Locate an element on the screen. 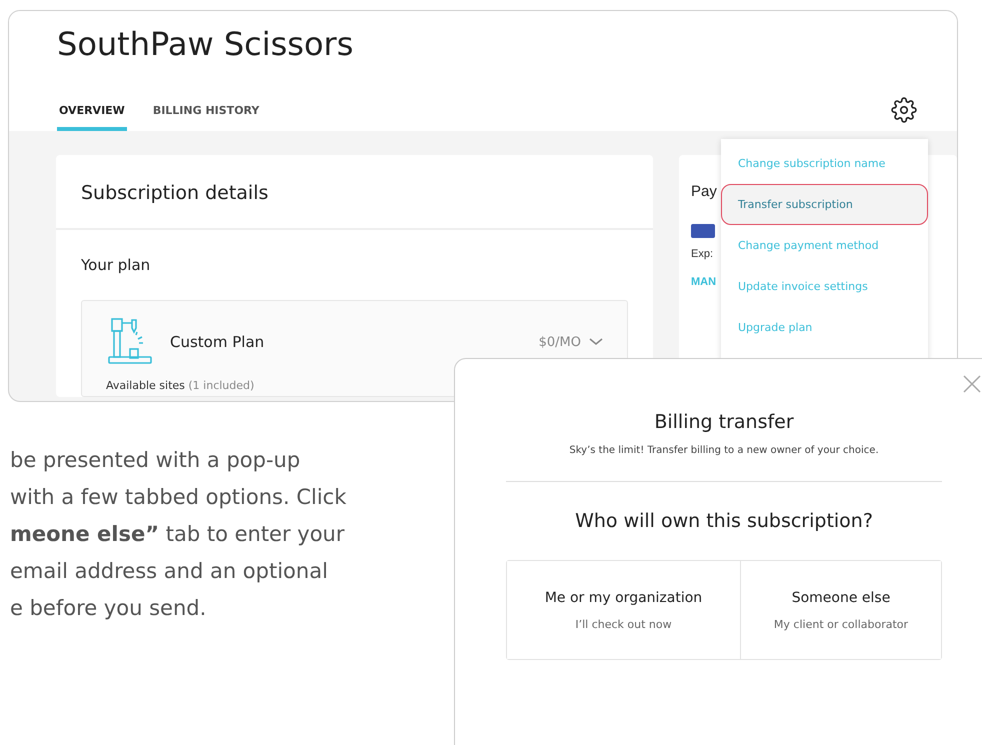 This screenshot has height=745, width=982. settings-icon is located at coordinates (904, 110).